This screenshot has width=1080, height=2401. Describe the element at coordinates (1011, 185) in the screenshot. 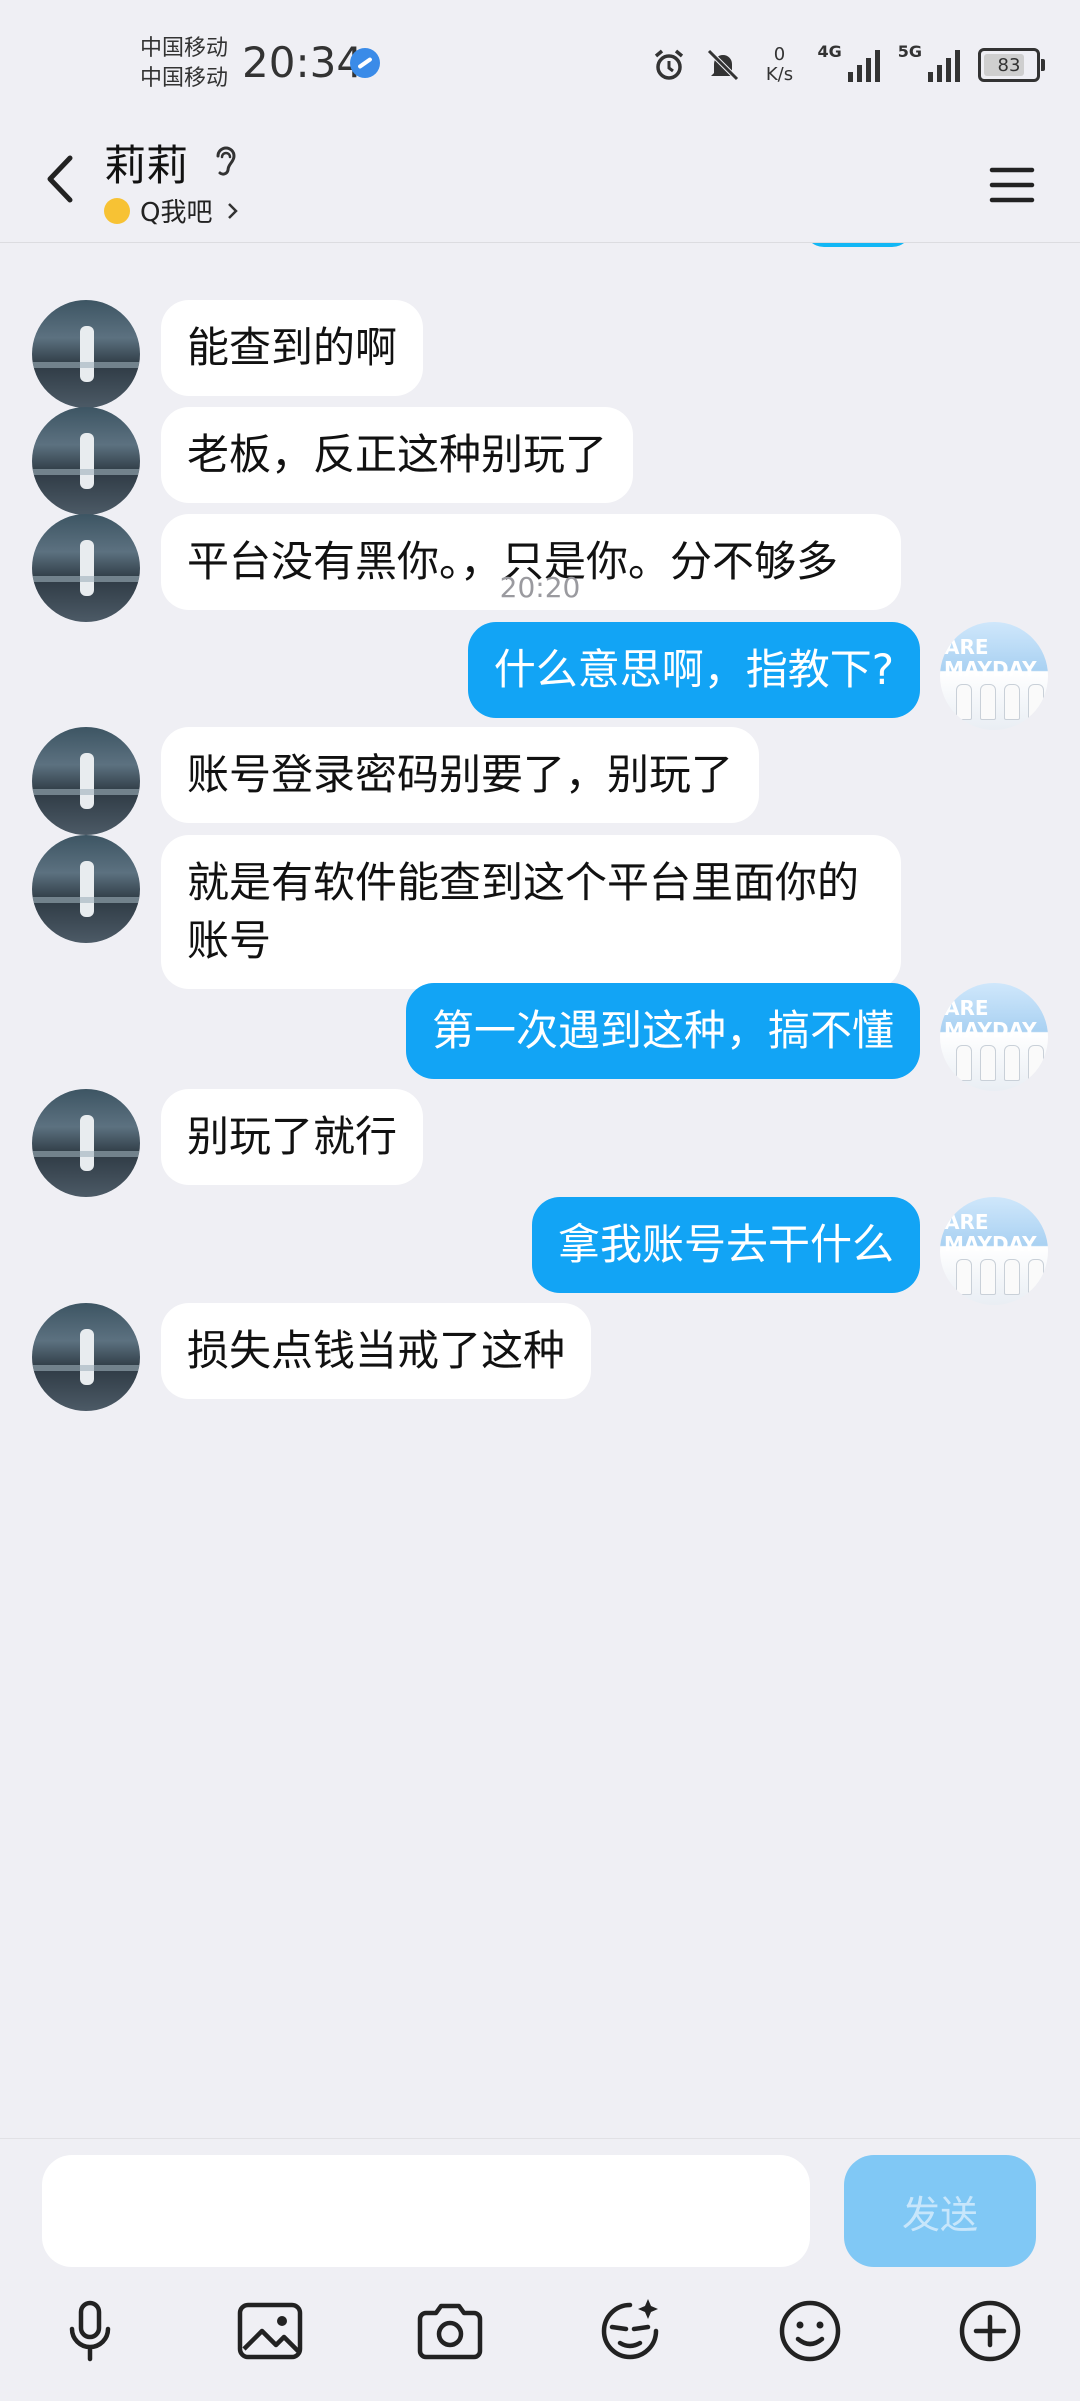

I see `menu-icon` at that location.